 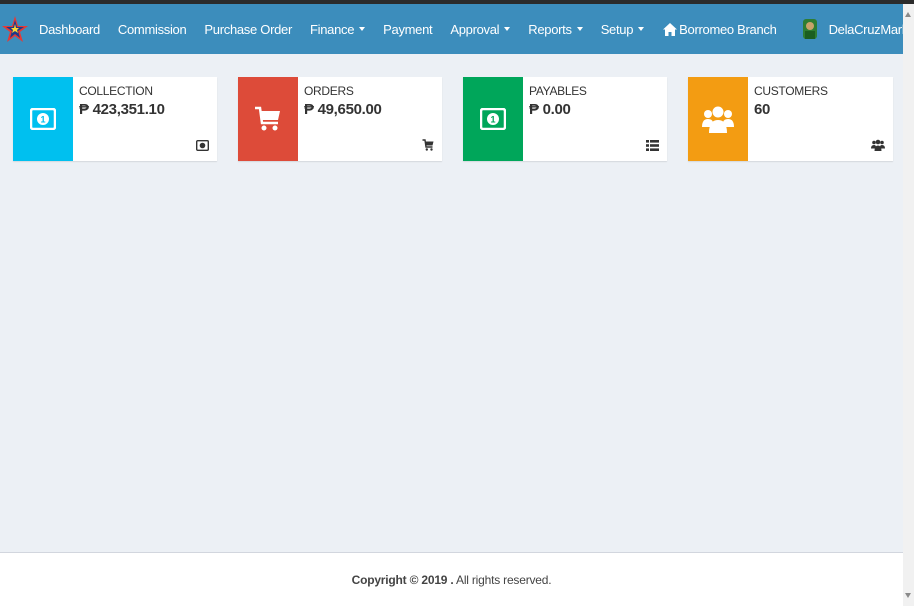 I want to click on user-name: DelaCruzMarkJones, so click(x=871, y=29).